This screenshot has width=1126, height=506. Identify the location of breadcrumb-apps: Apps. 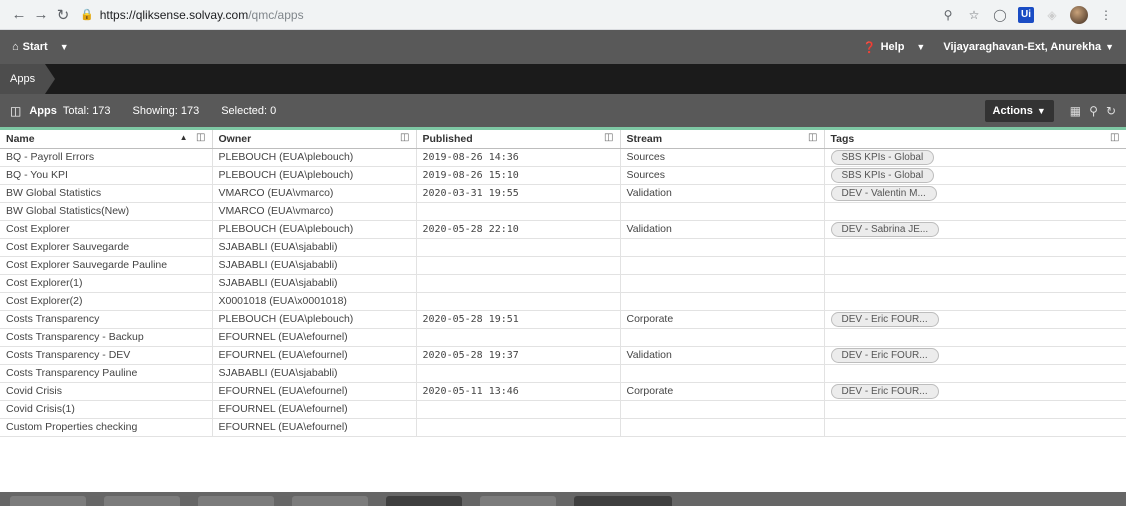
(28, 79).